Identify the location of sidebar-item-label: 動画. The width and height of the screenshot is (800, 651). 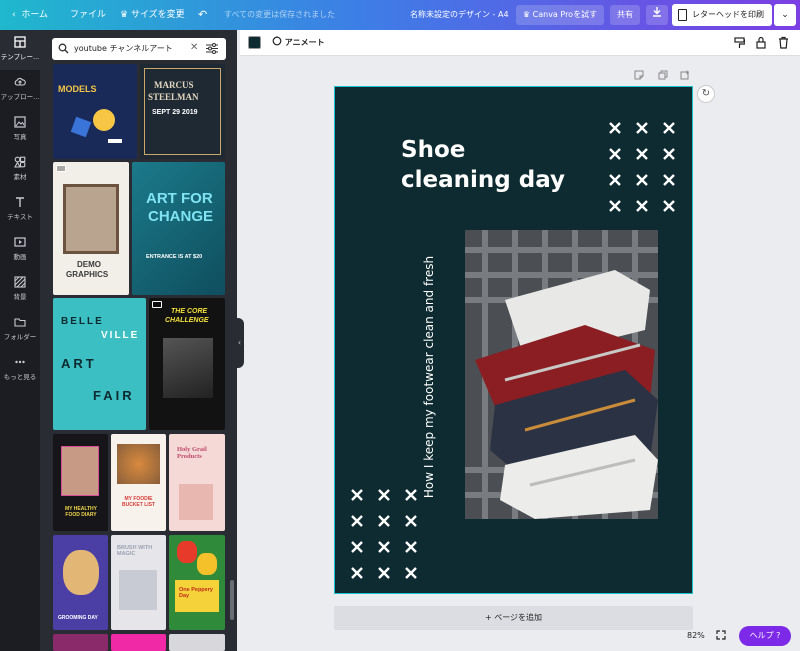
(20, 257).